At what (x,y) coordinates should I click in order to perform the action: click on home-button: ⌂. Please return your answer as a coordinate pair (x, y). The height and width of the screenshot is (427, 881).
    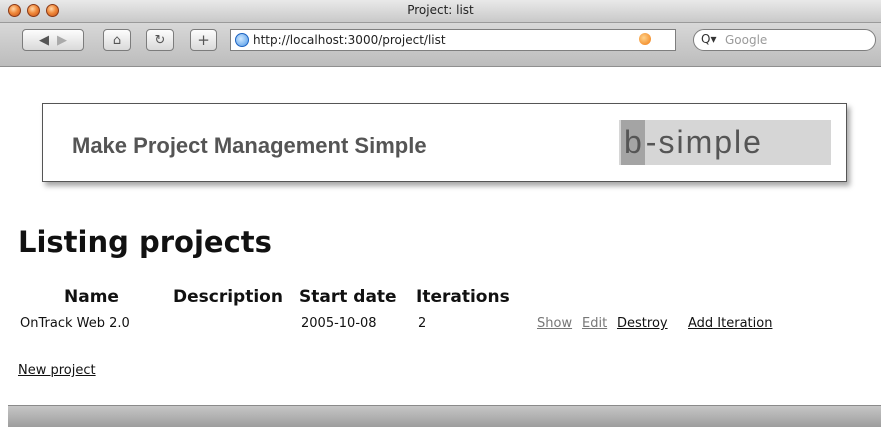
    Looking at the image, I should click on (117, 40).